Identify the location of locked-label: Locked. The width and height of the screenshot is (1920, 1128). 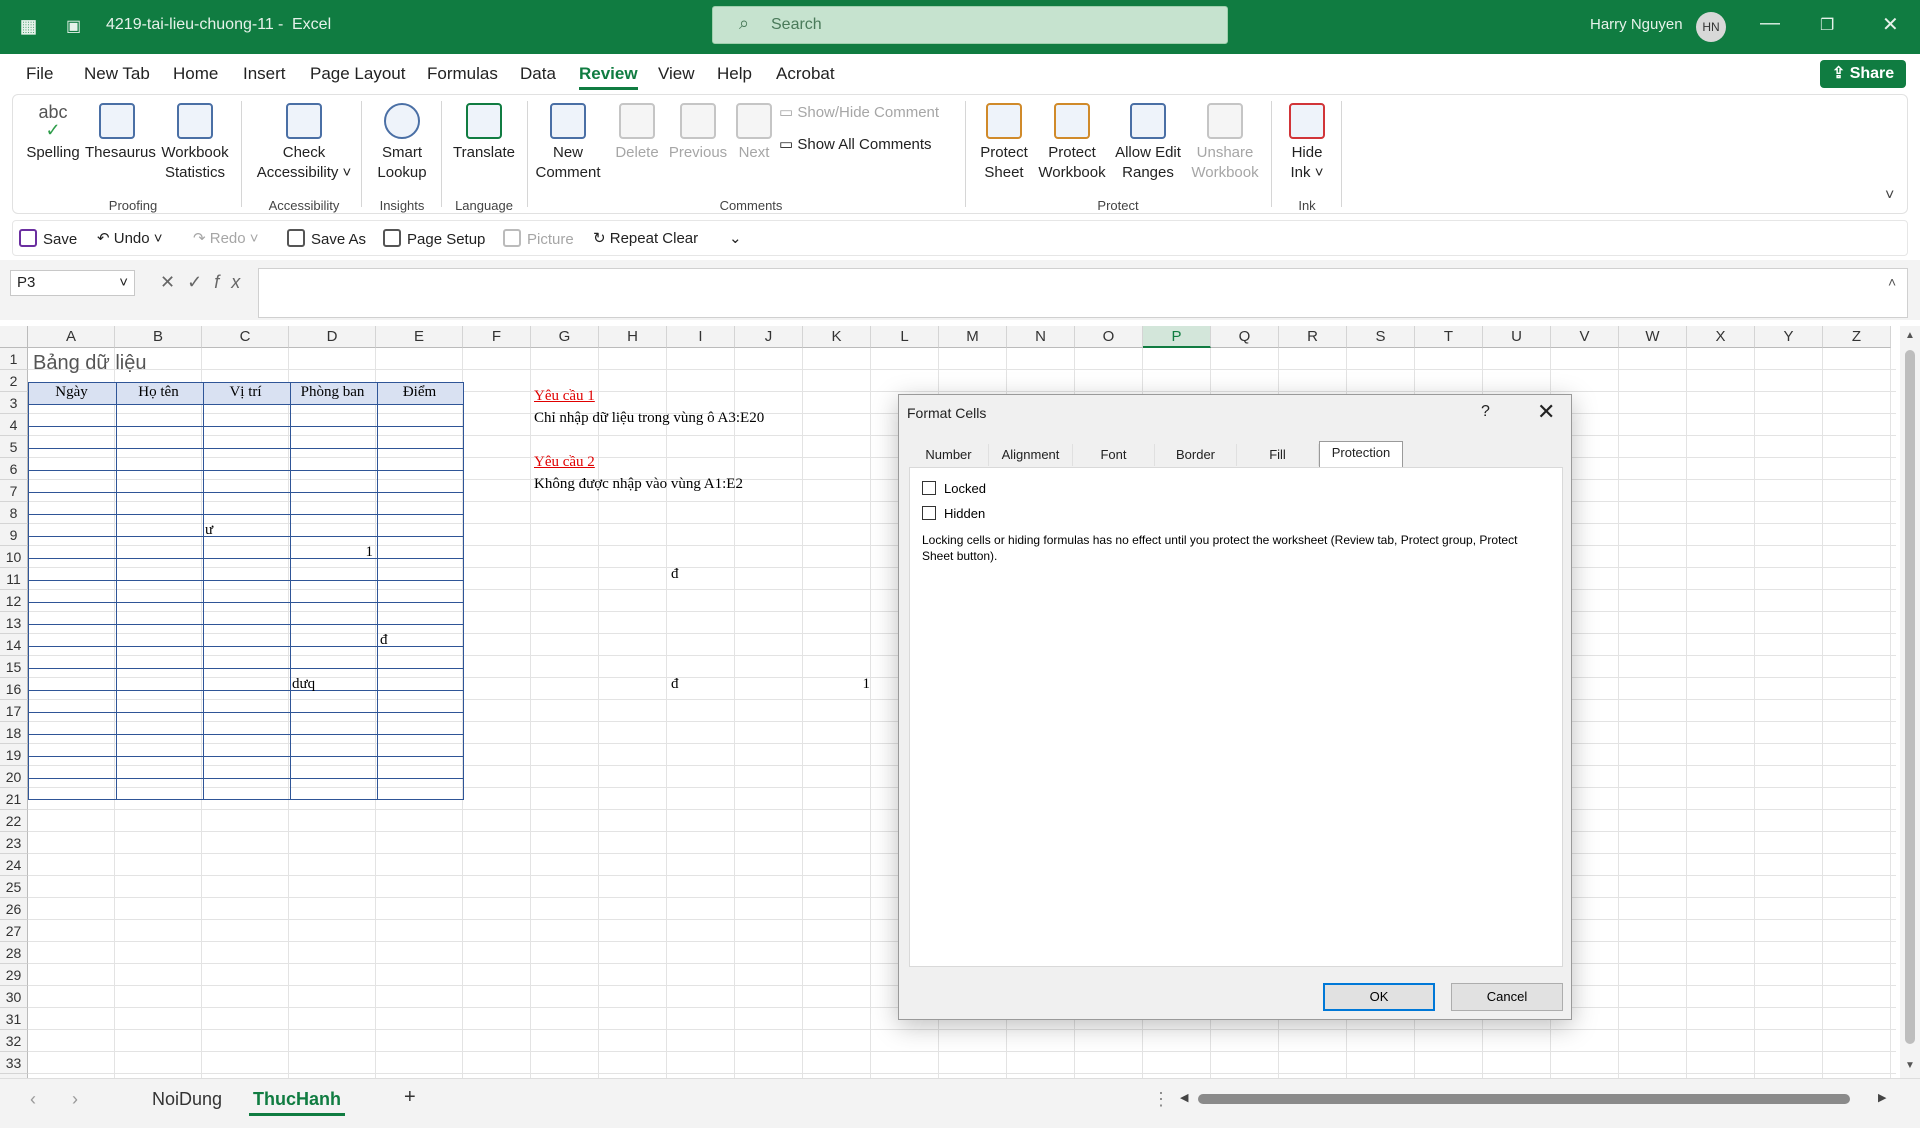
(965, 488).